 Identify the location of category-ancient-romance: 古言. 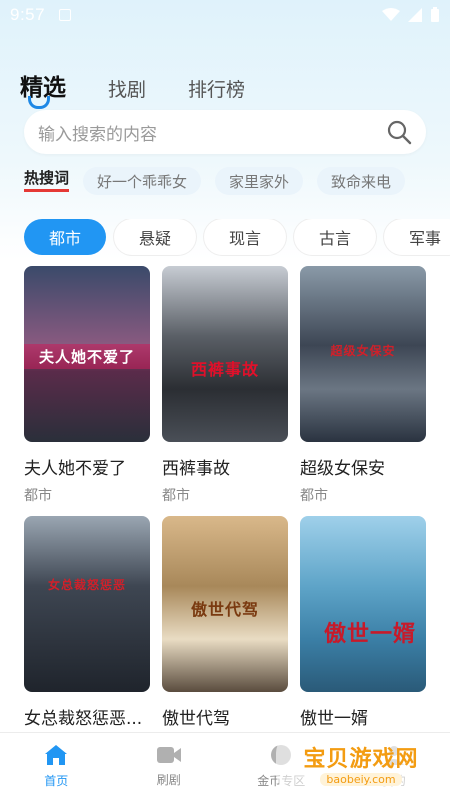
(335, 237).